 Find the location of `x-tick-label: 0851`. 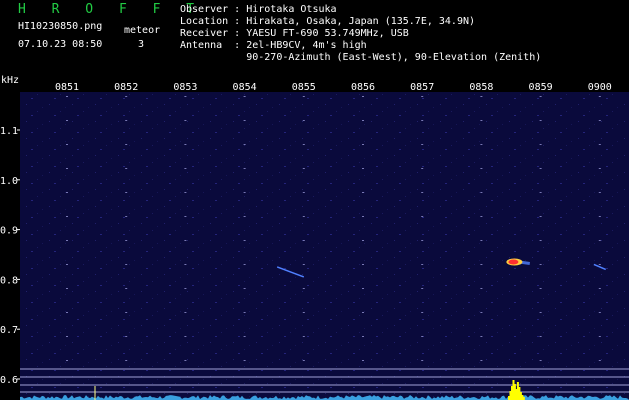

x-tick-label: 0851 is located at coordinates (67, 87).